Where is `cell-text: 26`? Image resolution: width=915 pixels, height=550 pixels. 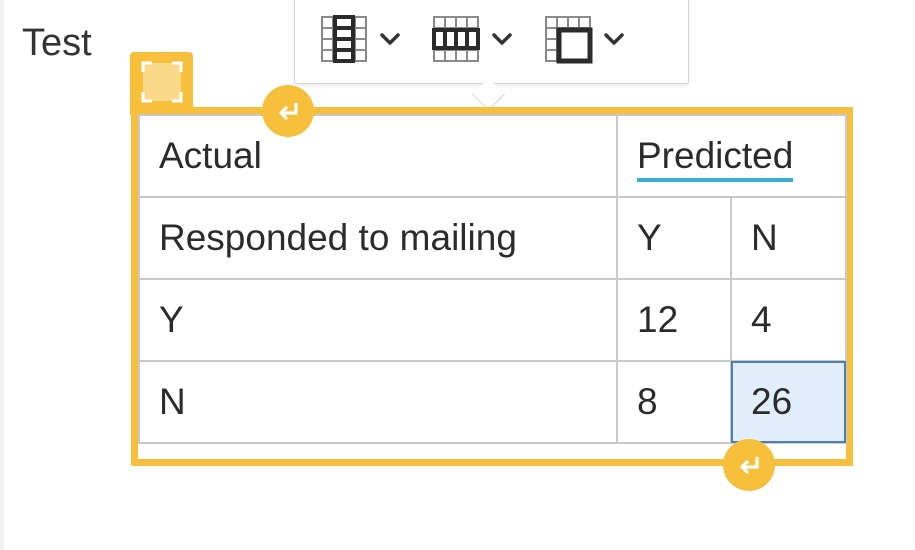 cell-text: 26 is located at coordinates (772, 401).